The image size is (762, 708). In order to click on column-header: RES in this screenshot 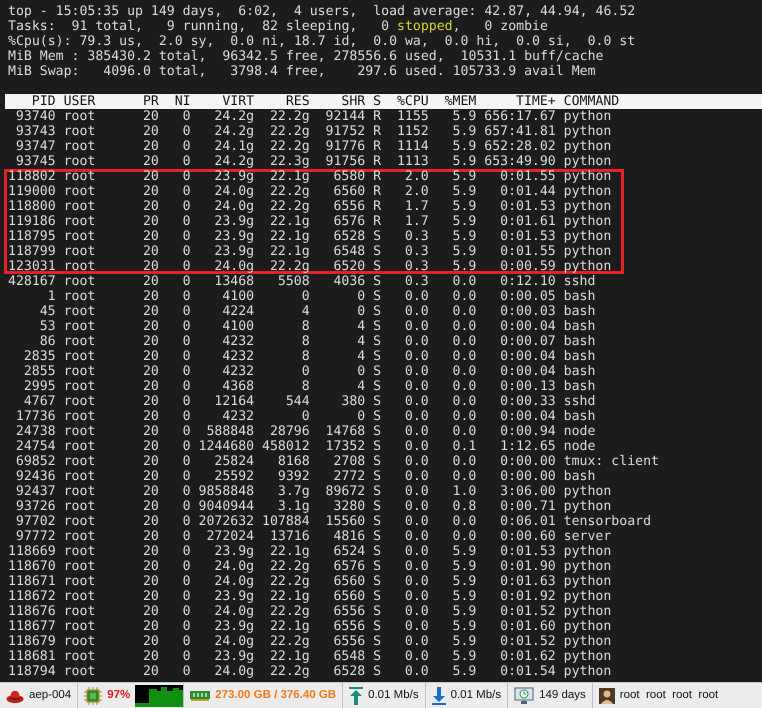, I will do `click(282, 101)`.